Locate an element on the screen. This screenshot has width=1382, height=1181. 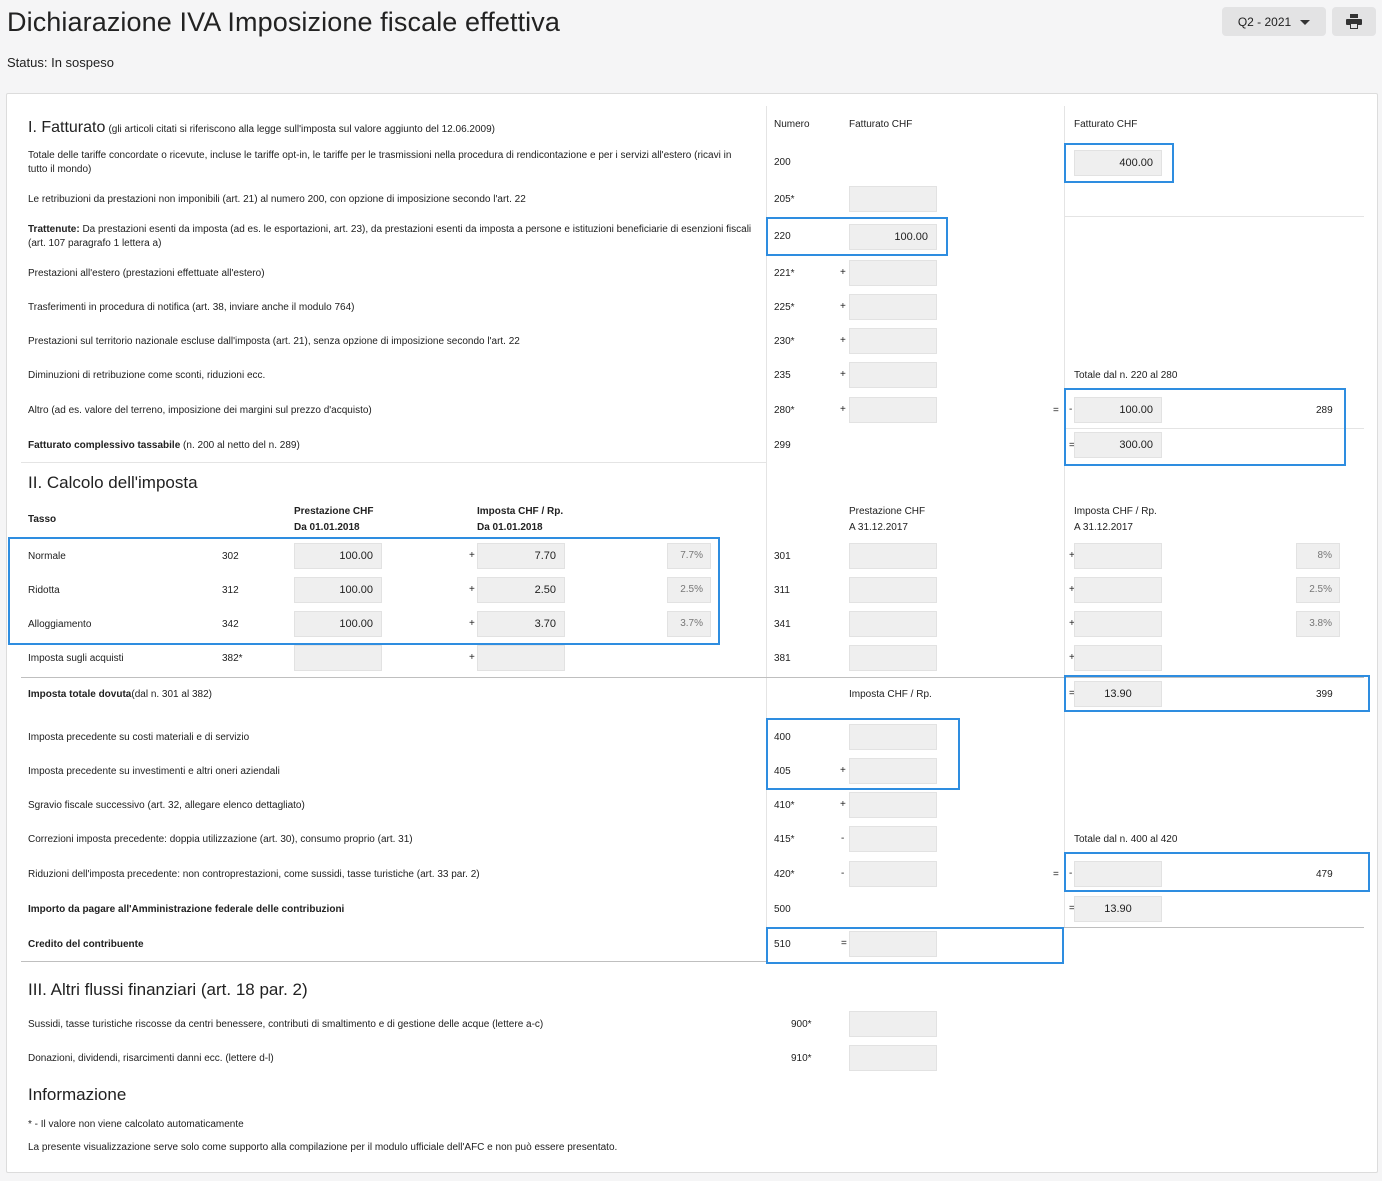
input-382-tax is located at coordinates (521, 658).